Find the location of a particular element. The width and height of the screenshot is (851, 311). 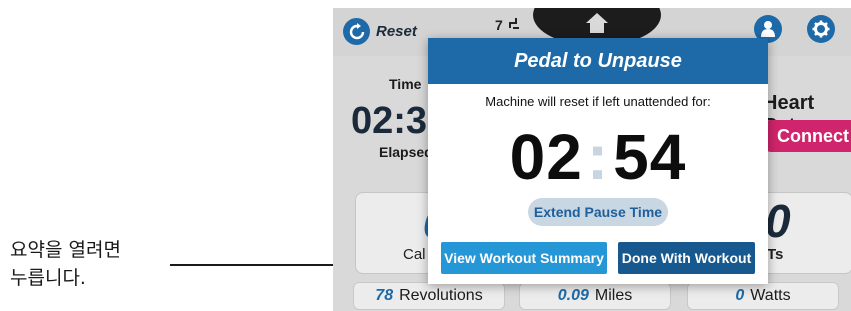

view-workout-summary-button: View Workout Summary is located at coordinates (524, 258).